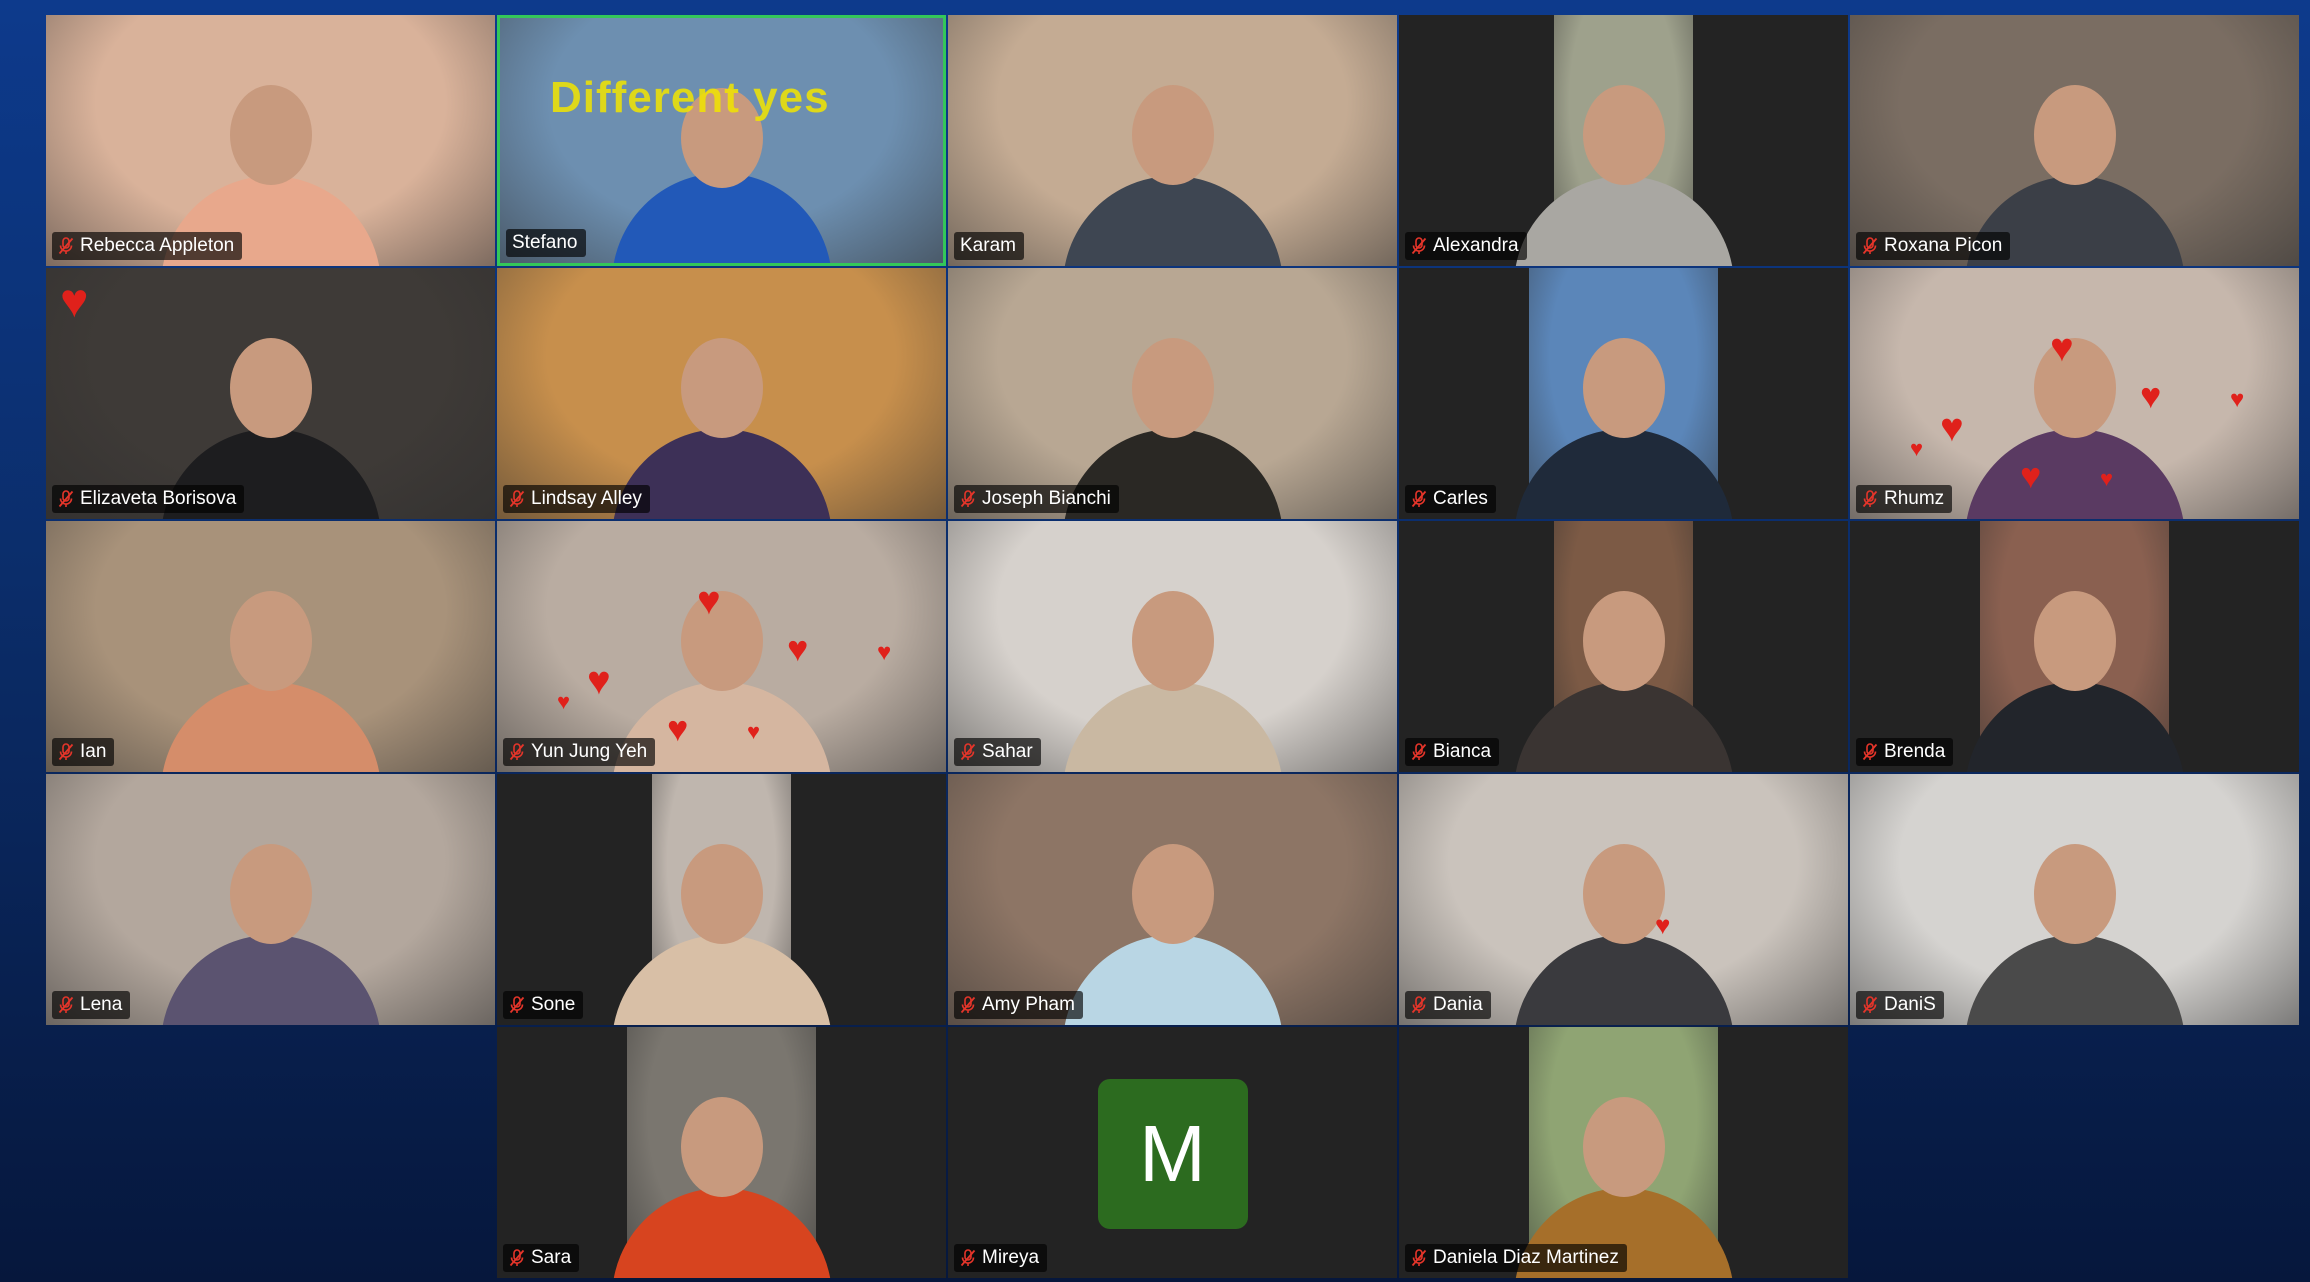 Image resolution: width=2310 pixels, height=1282 pixels. I want to click on participant-tile: Lena, so click(270, 899).